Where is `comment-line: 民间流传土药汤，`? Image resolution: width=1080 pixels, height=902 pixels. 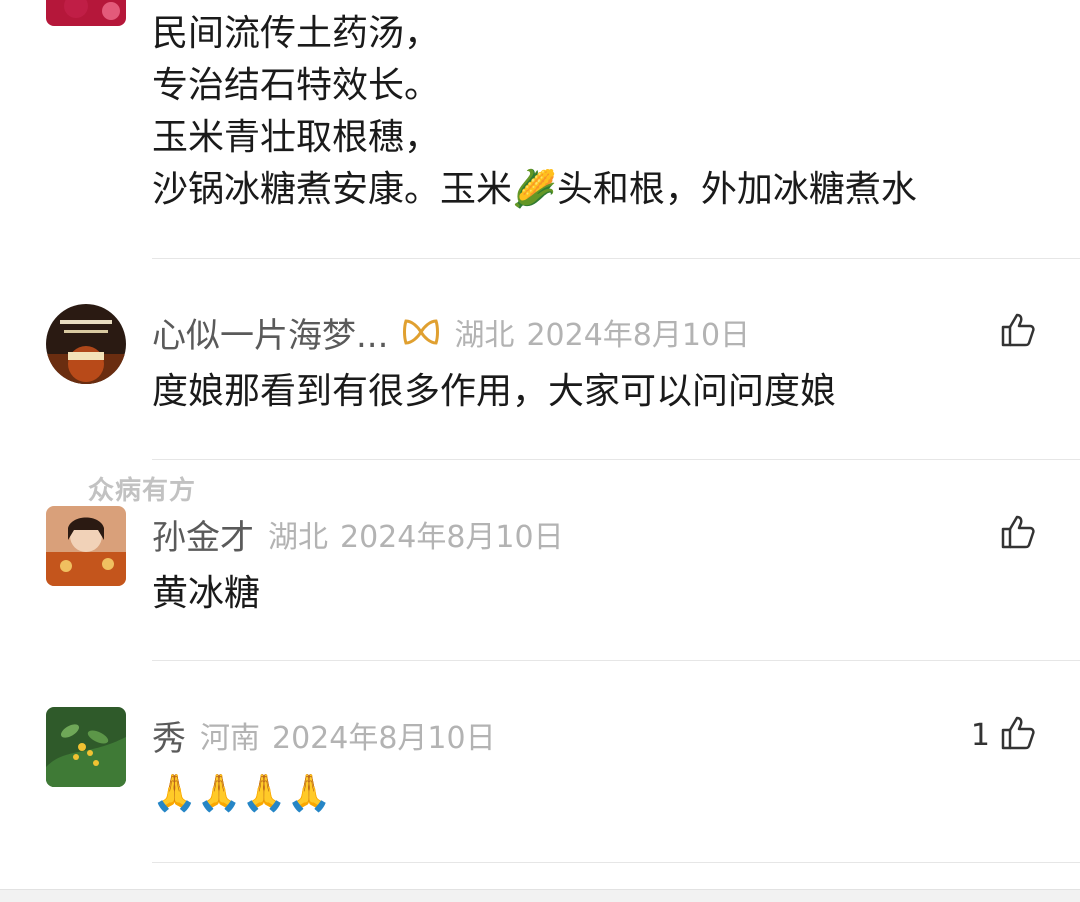 comment-line: 民间流传土药汤， is located at coordinates (296, 33).